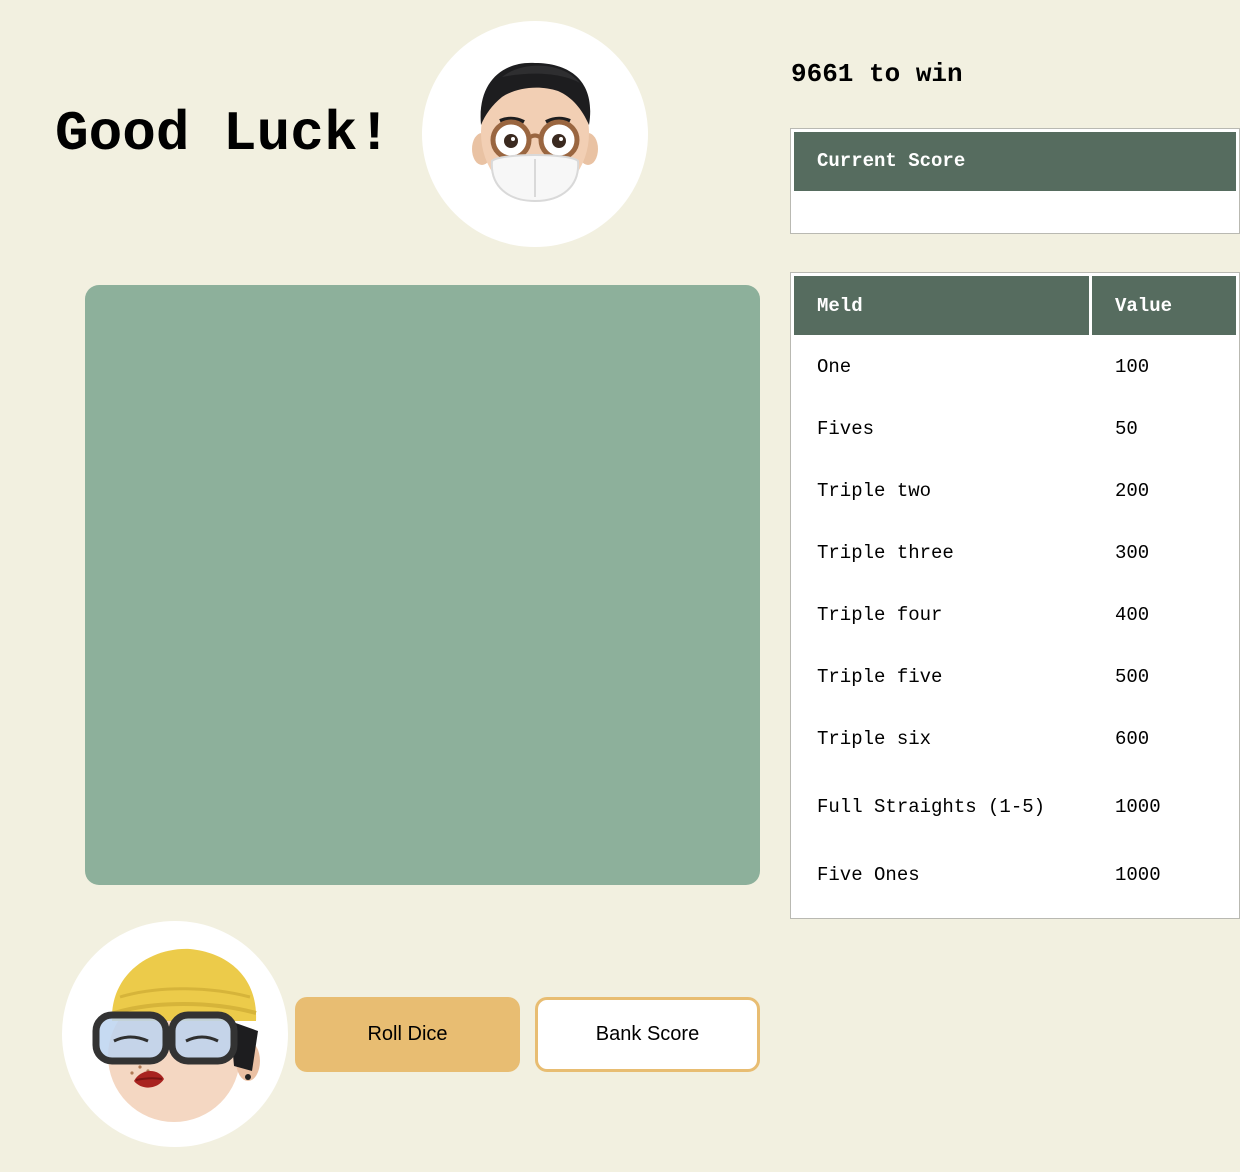  What do you see at coordinates (1015, 739) in the screenshot?
I see `table-row: Triple six 600` at bounding box center [1015, 739].